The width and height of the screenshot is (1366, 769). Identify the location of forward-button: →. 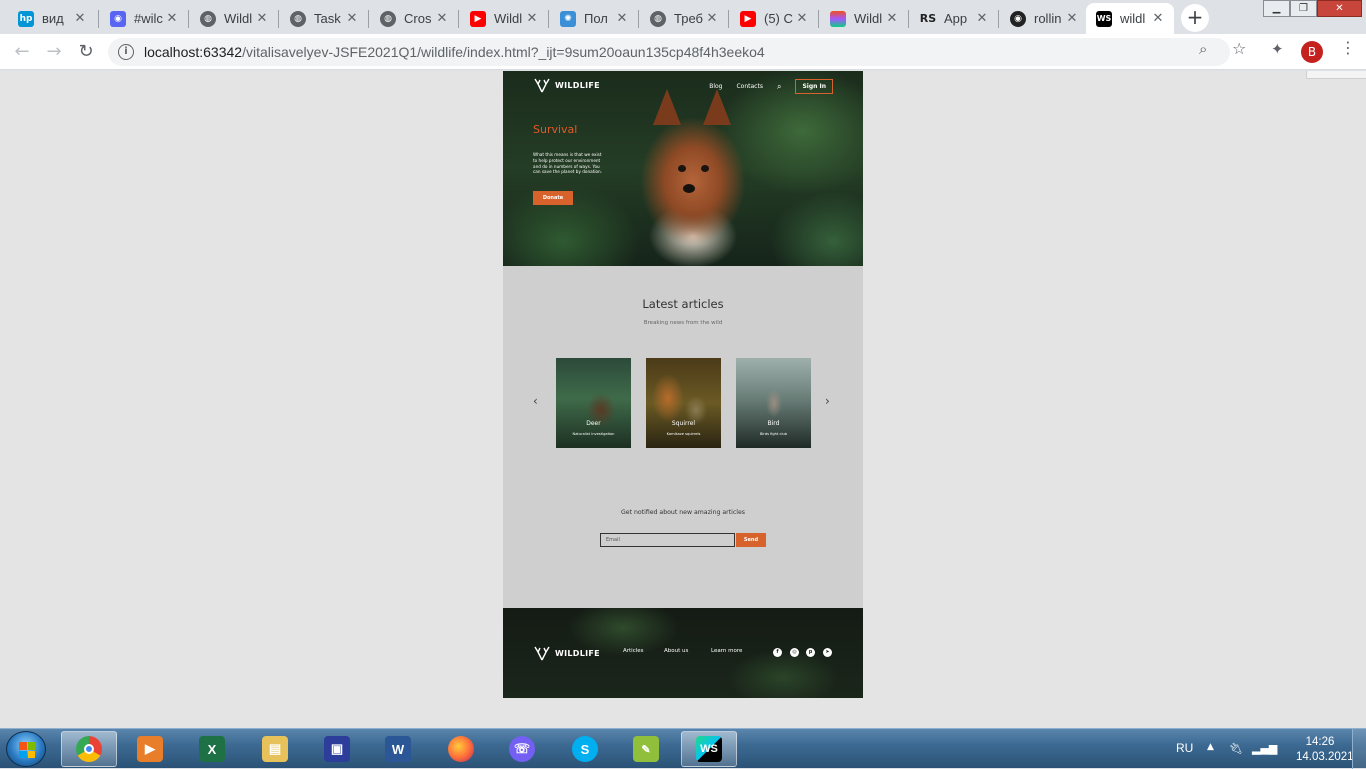
(54, 52).